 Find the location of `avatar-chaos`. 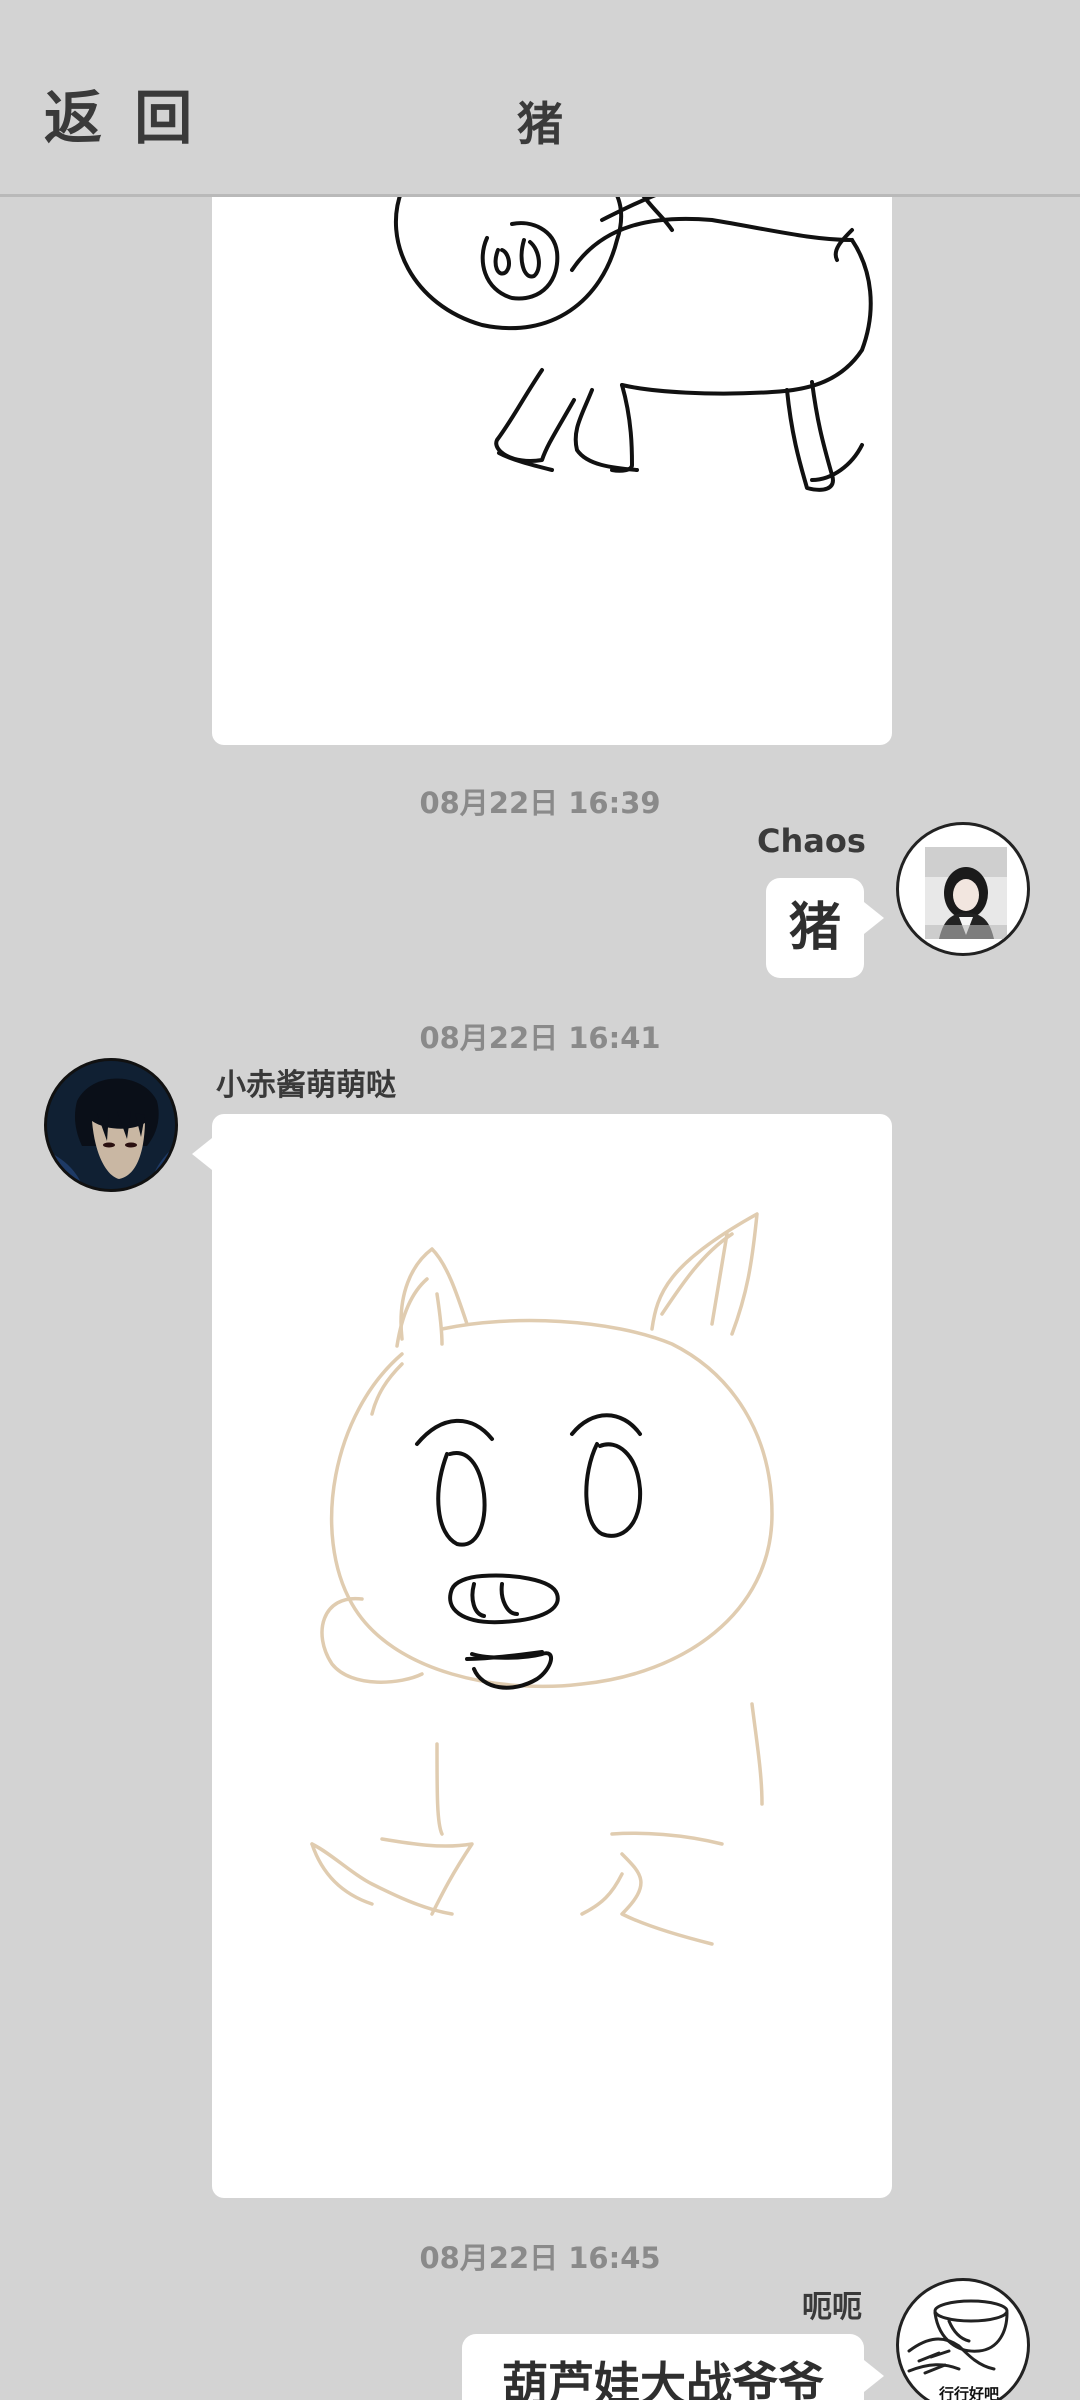

avatar-chaos is located at coordinates (963, 889).